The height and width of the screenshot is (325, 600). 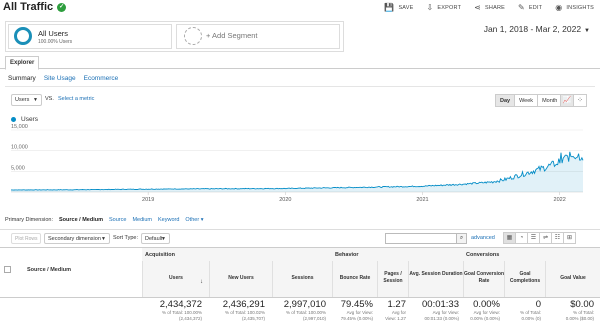 What do you see at coordinates (22, 63) in the screenshot?
I see `tab-explorer: Explorer` at bounding box center [22, 63].